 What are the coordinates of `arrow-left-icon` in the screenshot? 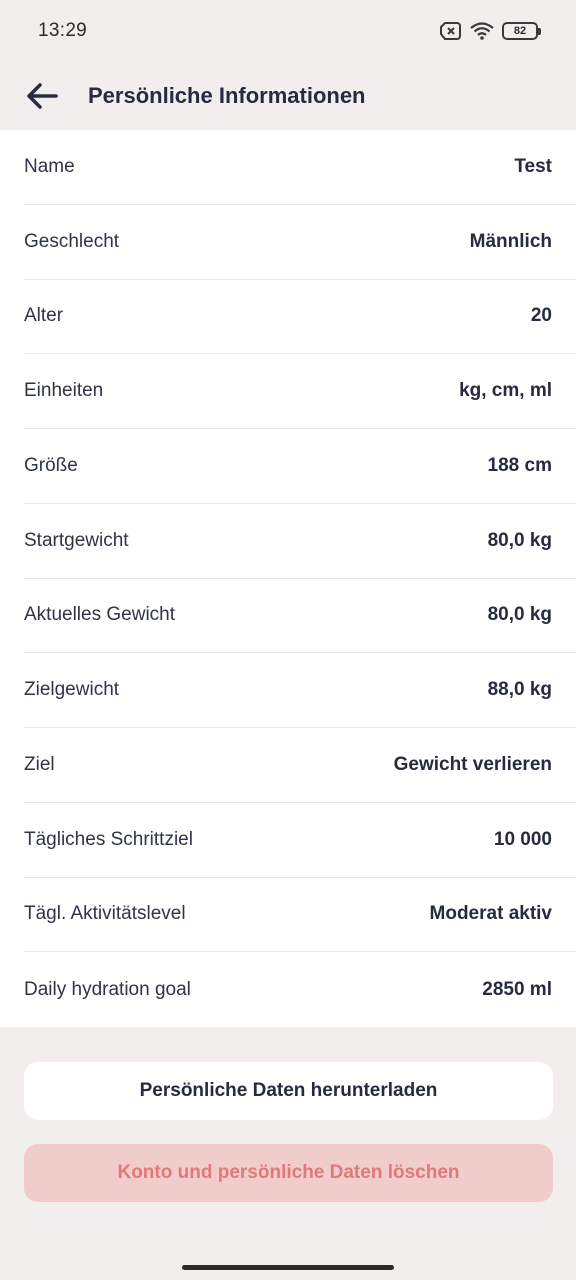 It's located at (42, 96).